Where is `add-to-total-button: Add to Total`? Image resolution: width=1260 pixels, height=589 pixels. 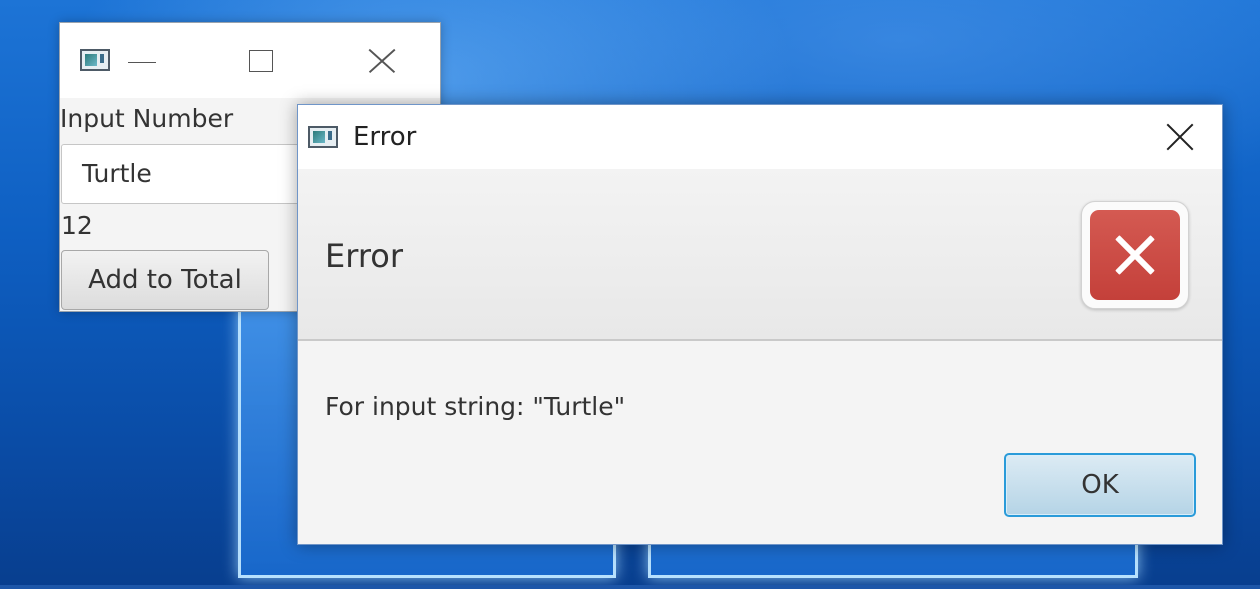
add-to-total-button: Add to Total is located at coordinates (165, 280).